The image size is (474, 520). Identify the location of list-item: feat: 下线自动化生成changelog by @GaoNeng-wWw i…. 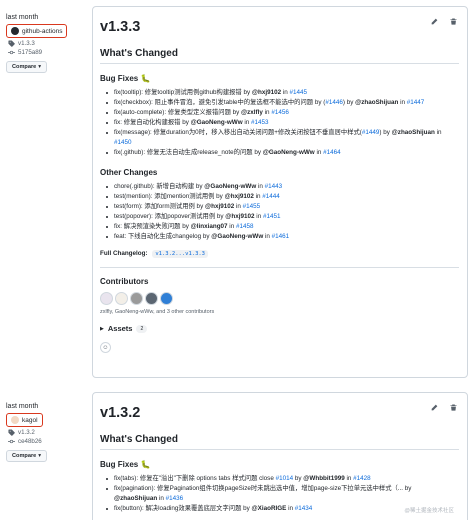
(279, 237).